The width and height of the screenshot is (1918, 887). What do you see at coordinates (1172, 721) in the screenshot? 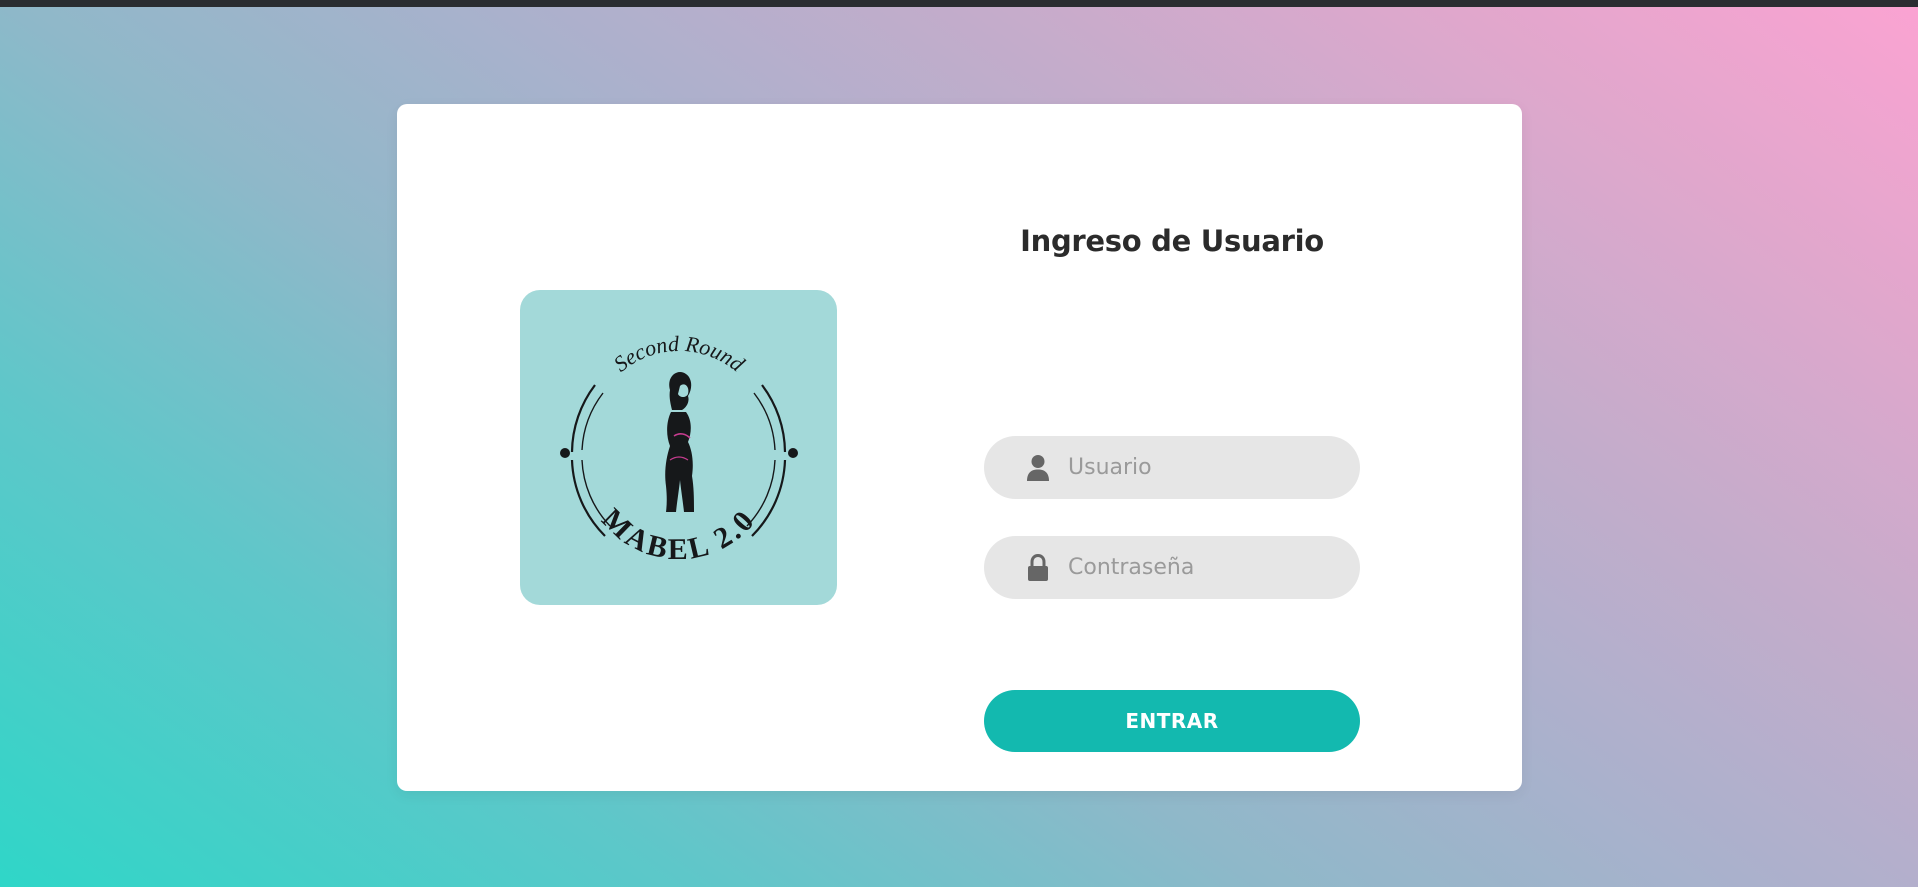
I see `submit-button: ENTRAR` at bounding box center [1172, 721].